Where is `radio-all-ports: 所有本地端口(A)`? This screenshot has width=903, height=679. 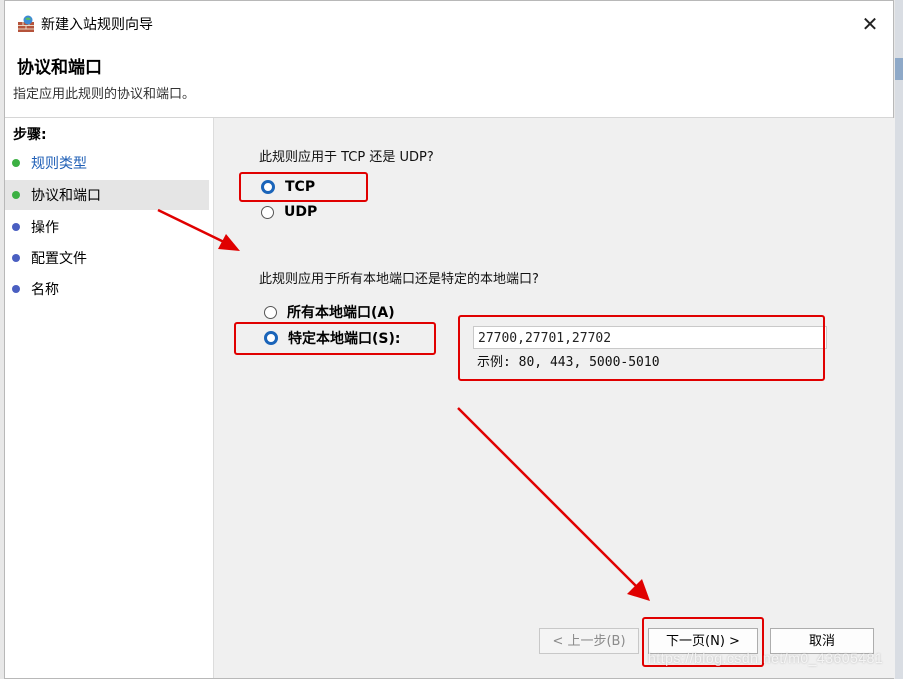 radio-all-ports: 所有本地端口(A) is located at coordinates (329, 312).